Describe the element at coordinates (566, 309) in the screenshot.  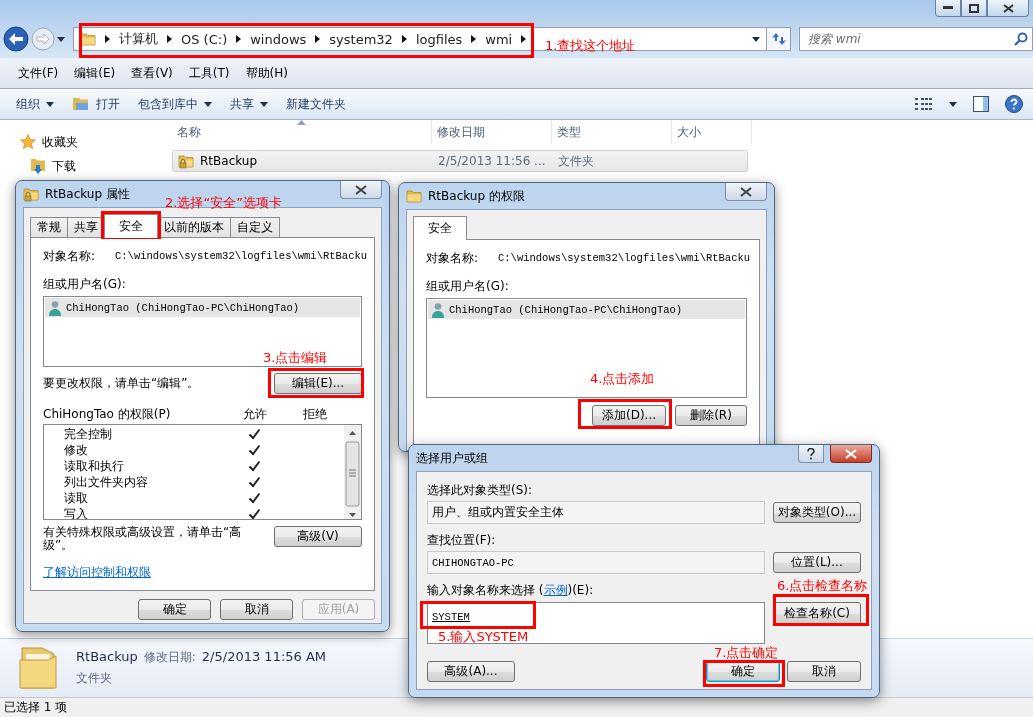
I see `user-name: ChiHongTao (ChiHongTao-PC\ChiHongTao)` at that location.